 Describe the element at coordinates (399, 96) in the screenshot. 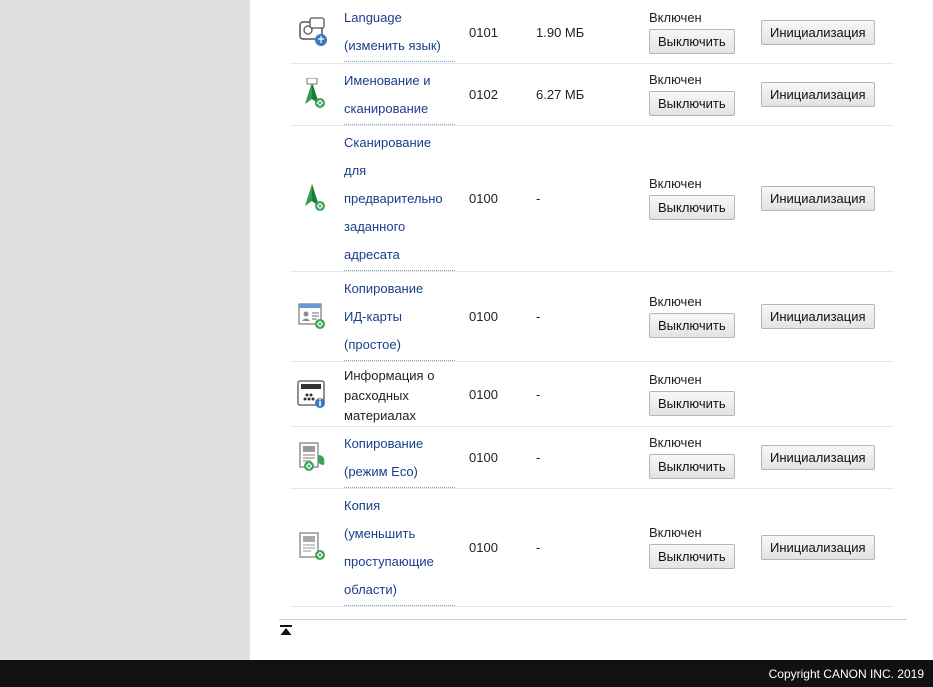

I see `app-link-scan-naming: Именование и сканирование` at that location.